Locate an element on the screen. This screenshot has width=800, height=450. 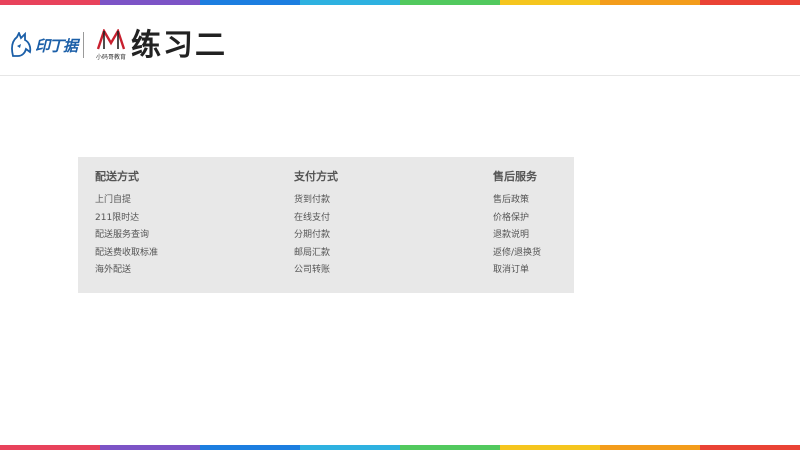
logo-divider is located at coordinates (84, 45).